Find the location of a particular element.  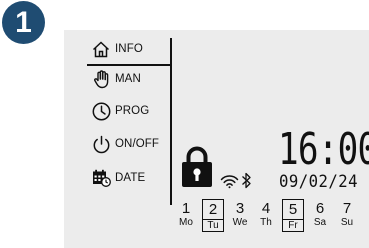

wifi-icon is located at coordinates (229, 184).